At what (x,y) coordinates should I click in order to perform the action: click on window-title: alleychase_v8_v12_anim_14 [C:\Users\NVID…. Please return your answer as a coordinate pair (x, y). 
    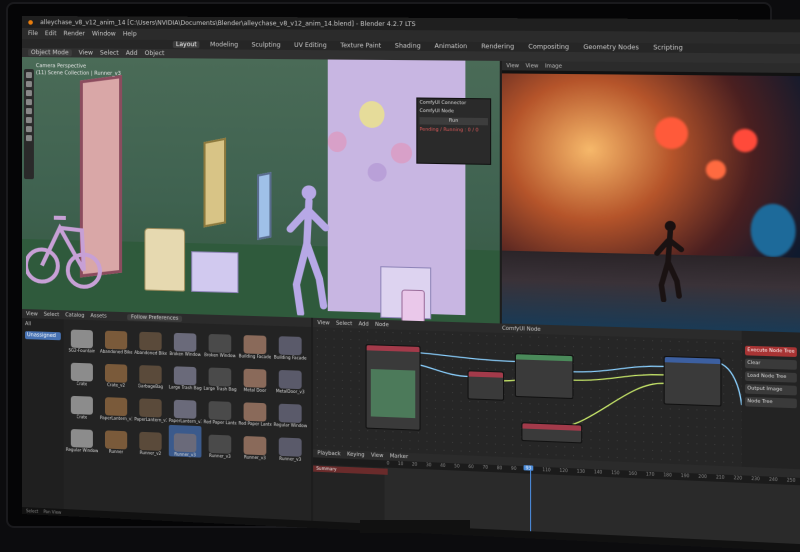
    Looking at the image, I should click on (228, 23).